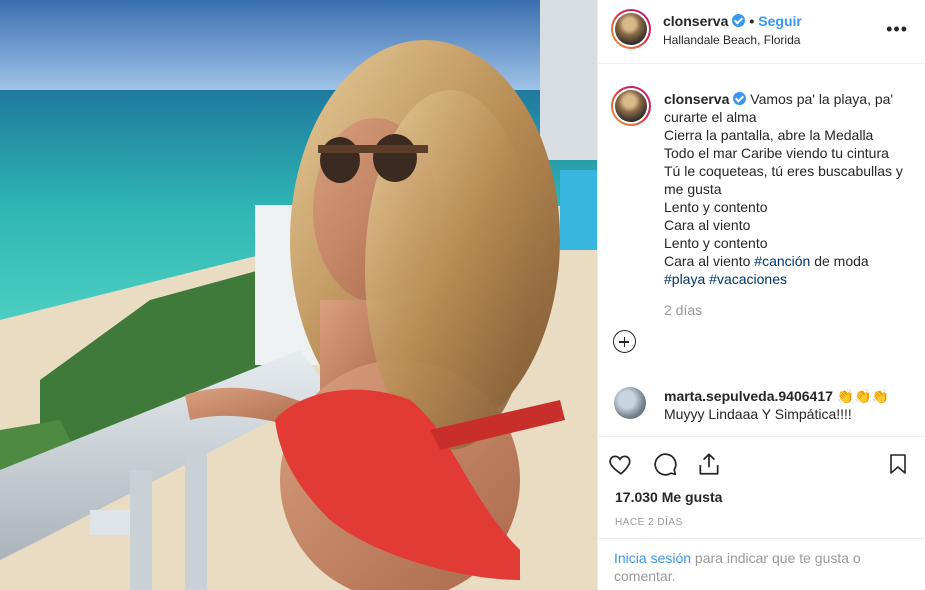  Describe the element at coordinates (683, 310) in the screenshot. I see `caption-timestamp: 2 días` at that location.